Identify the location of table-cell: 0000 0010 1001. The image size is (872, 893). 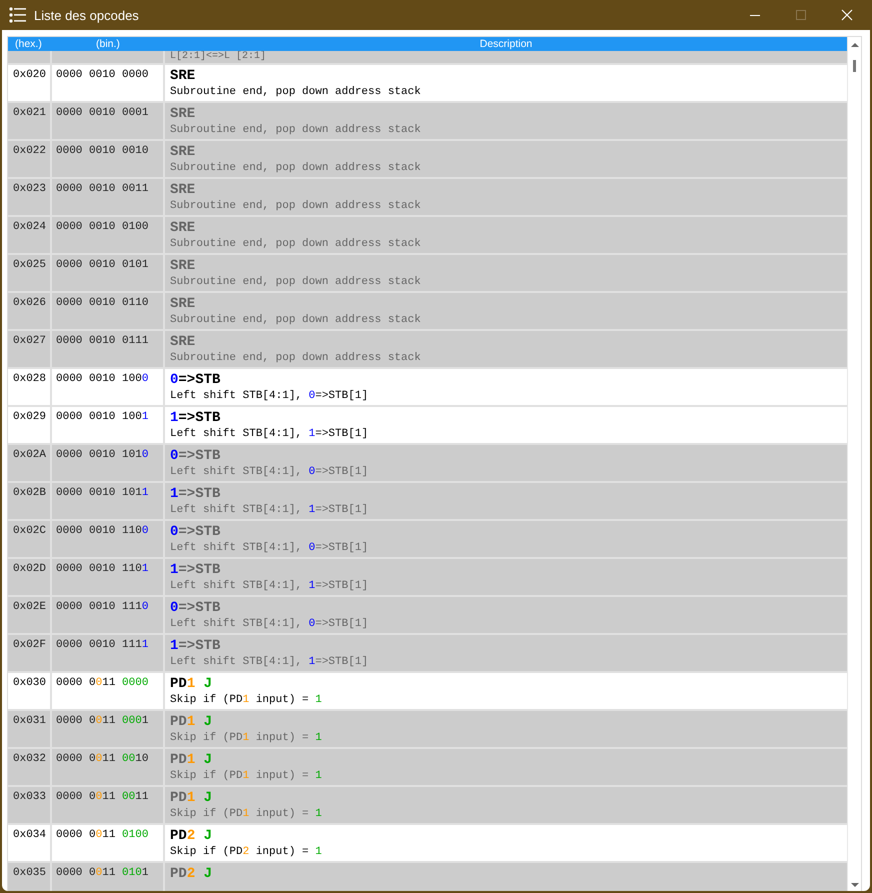
(102, 417).